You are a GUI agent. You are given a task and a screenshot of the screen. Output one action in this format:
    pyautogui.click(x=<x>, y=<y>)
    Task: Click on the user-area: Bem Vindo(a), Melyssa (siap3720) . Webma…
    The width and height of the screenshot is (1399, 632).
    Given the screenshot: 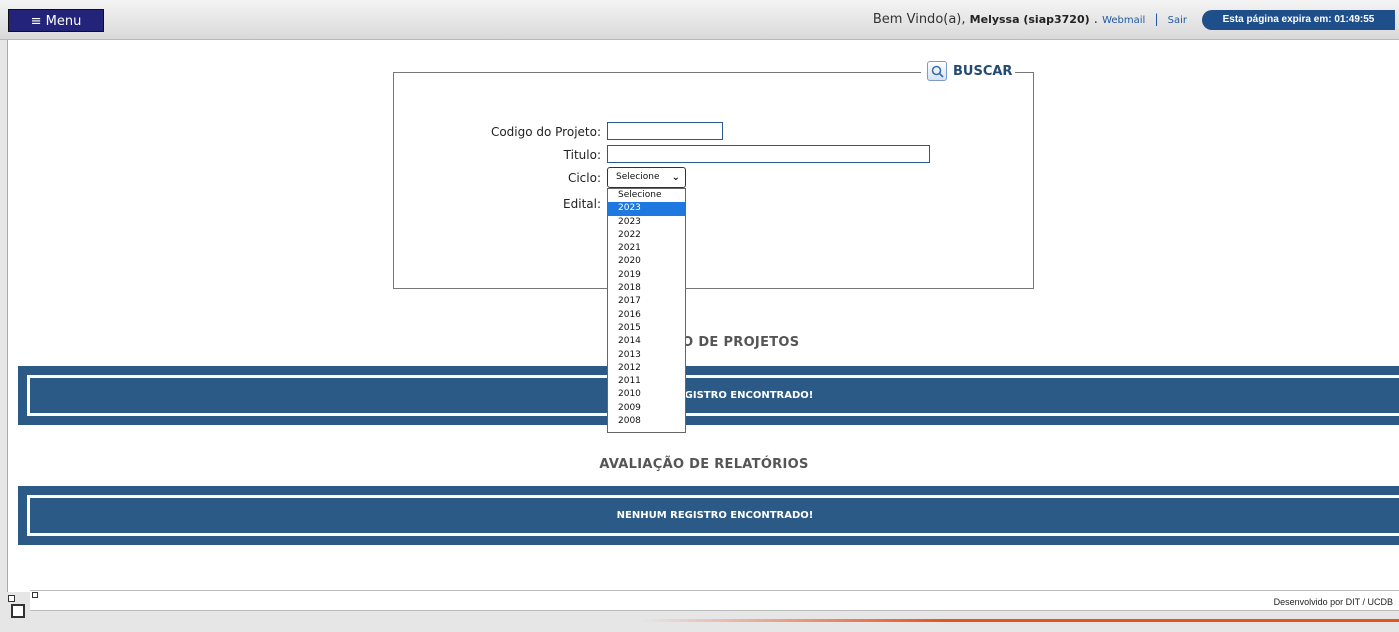 What is the action you would take?
    pyautogui.click(x=1030, y=19)
    